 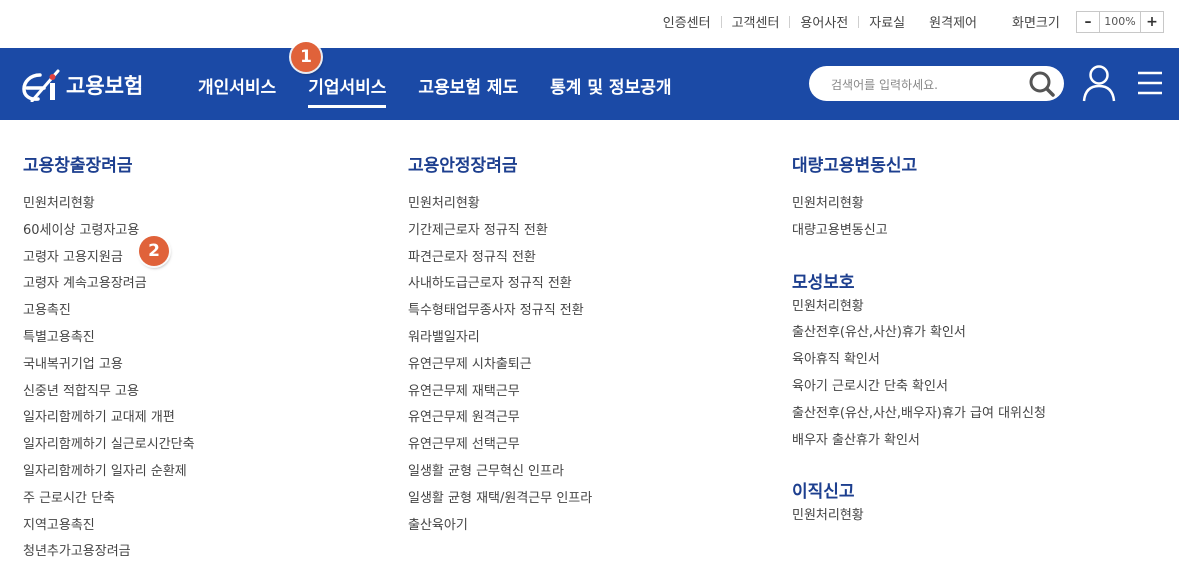 I want to click on menu-group-title: 고용창출장려금, so click(x=109, y=166).